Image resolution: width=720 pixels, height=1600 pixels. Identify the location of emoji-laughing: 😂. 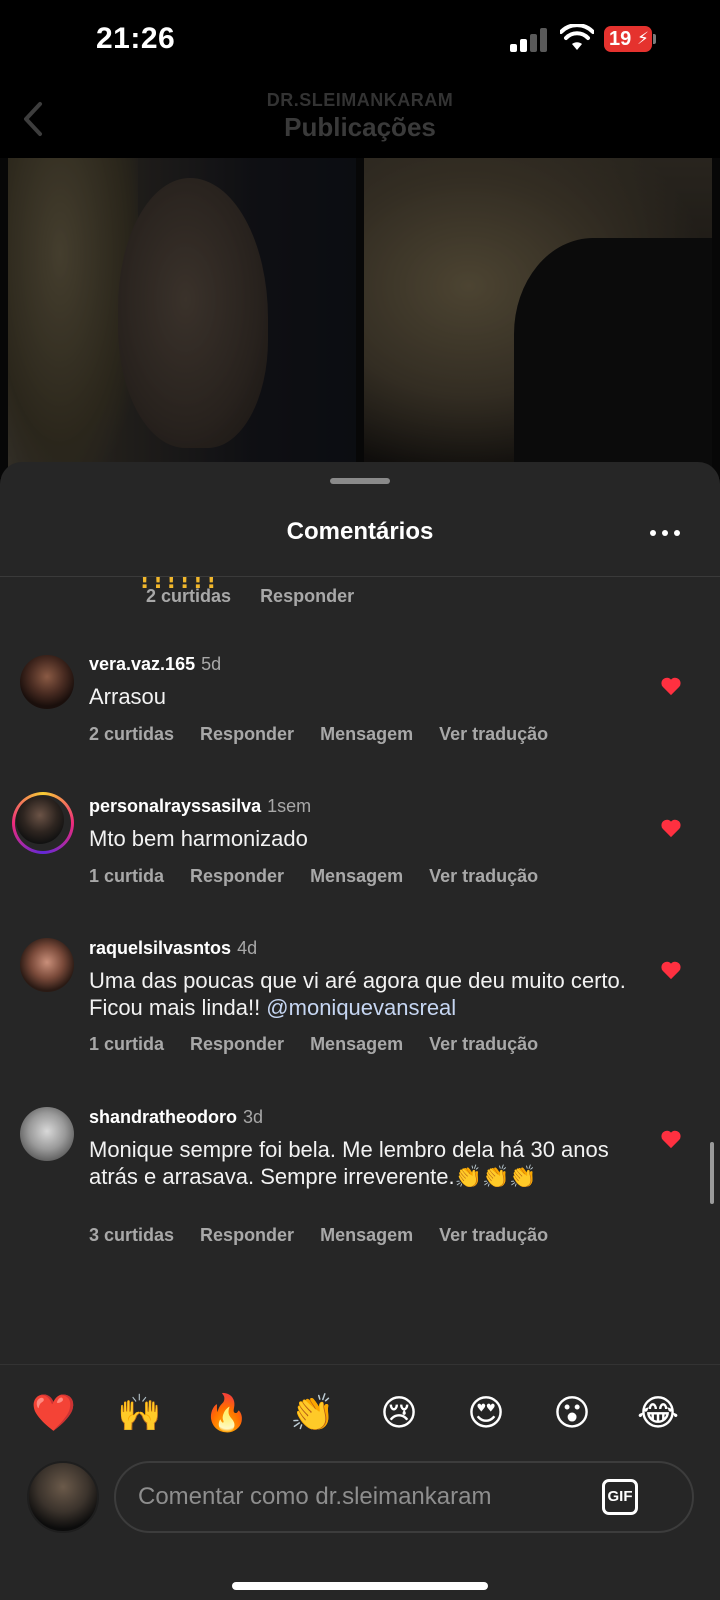
(658, 1413).